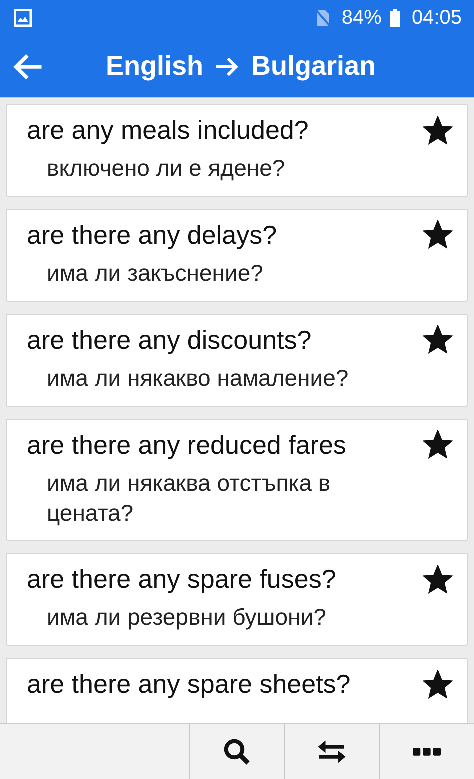 The height and width of the screenshot is (779, 474). Describe the element at coordinates (362, 18) in the screenshot. I see `battery-level: 84%` at that location.